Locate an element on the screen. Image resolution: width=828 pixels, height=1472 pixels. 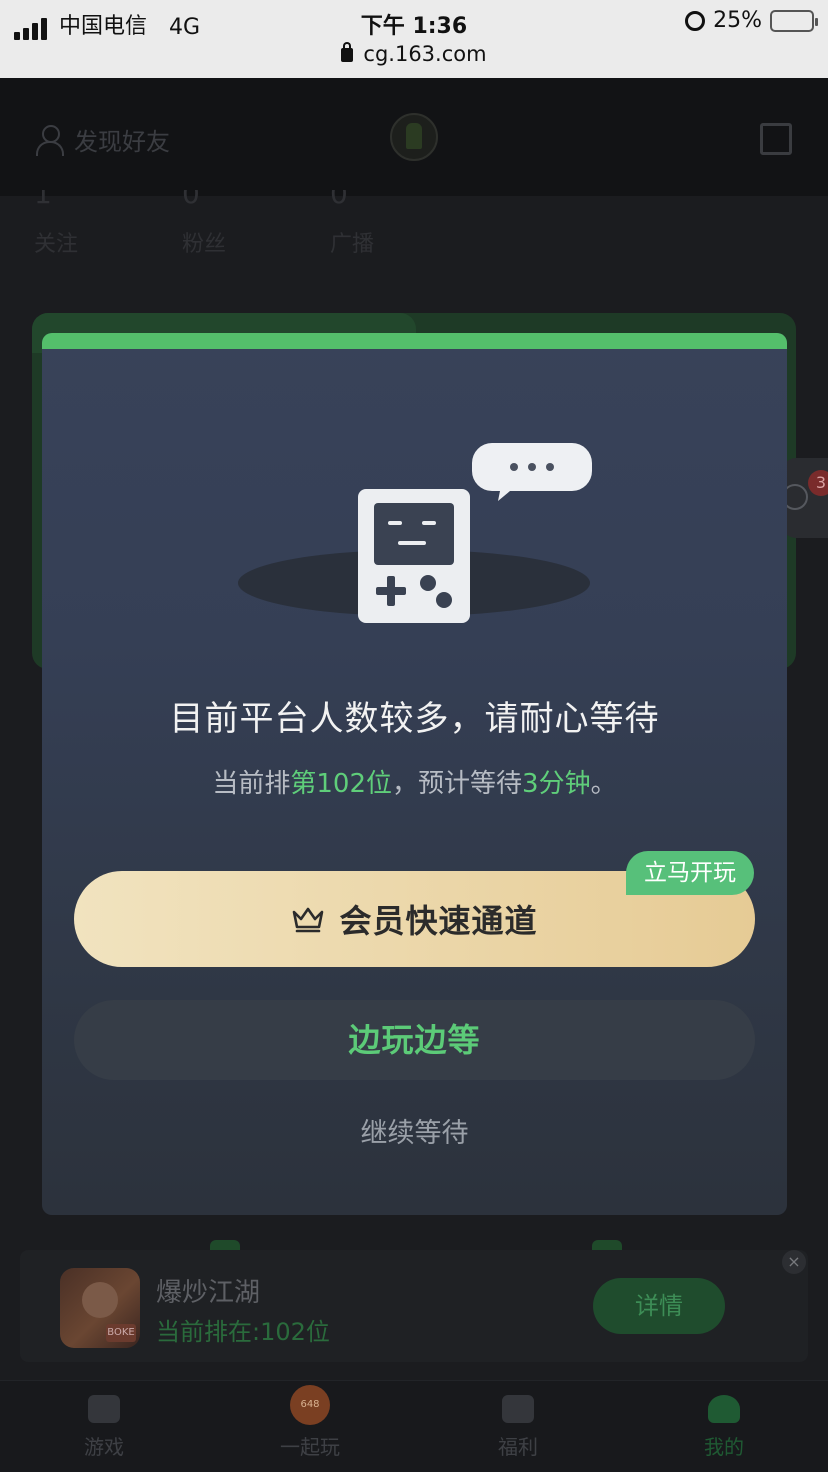
profile-icon is located at coordinates (724, 1409).